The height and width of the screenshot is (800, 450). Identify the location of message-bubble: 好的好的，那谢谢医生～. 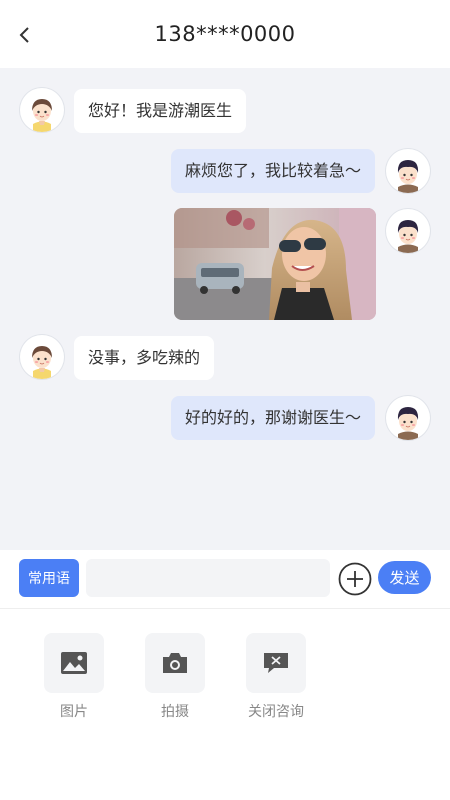
(272, 418).